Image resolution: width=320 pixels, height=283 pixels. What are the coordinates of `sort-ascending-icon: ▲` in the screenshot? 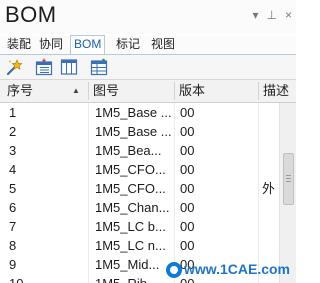 It's located at (76, 91).